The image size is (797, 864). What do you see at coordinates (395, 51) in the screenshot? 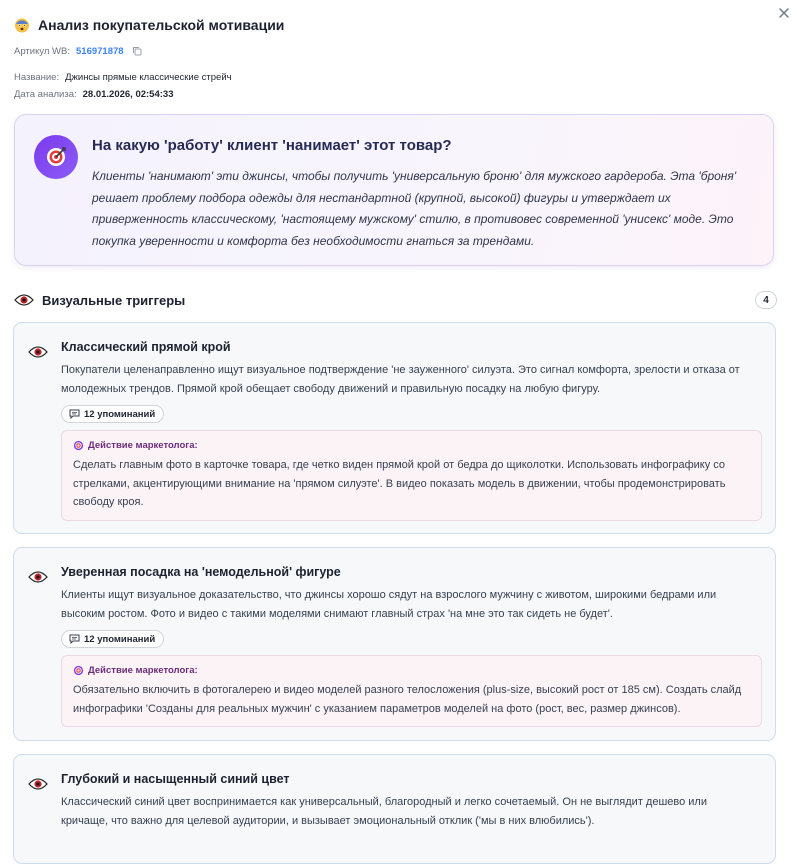
I see `article-row: Артикул WB: 516971878` at bounding box center [395, 51].